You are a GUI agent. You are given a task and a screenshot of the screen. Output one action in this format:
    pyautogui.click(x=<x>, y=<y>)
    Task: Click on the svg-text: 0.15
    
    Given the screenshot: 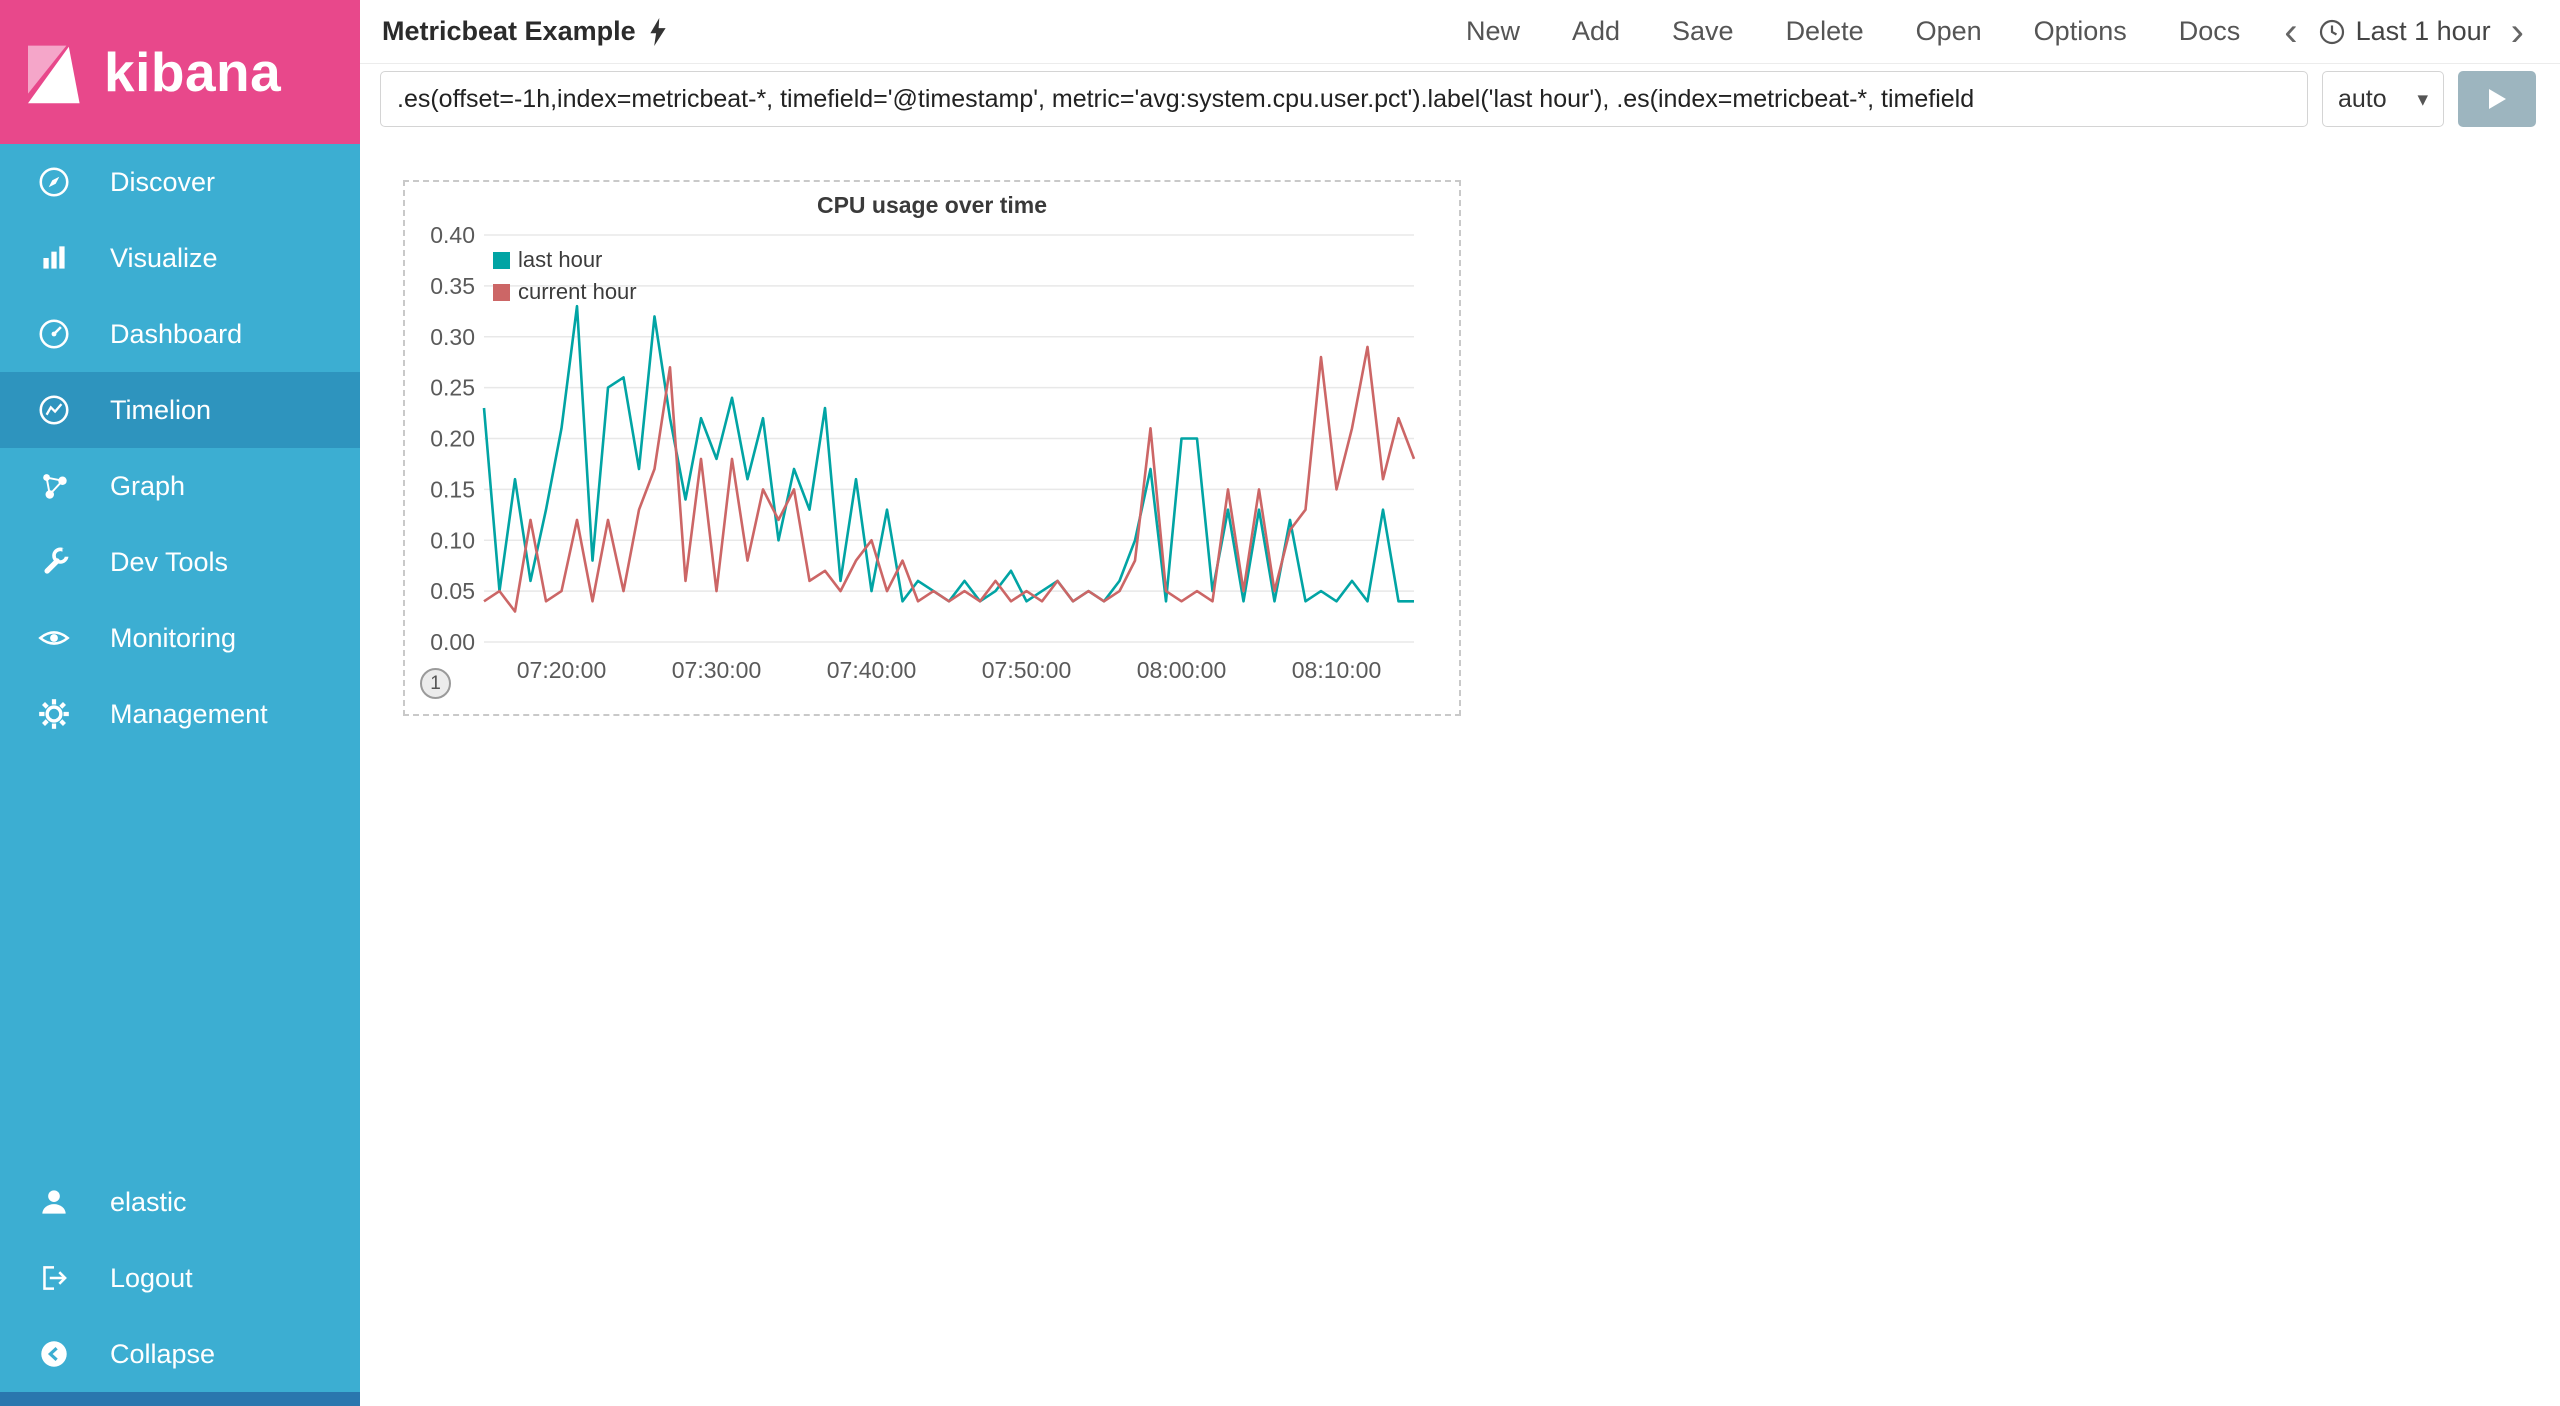 What is the action you would take?
    pyautogui.click(x=452, y=489)
    